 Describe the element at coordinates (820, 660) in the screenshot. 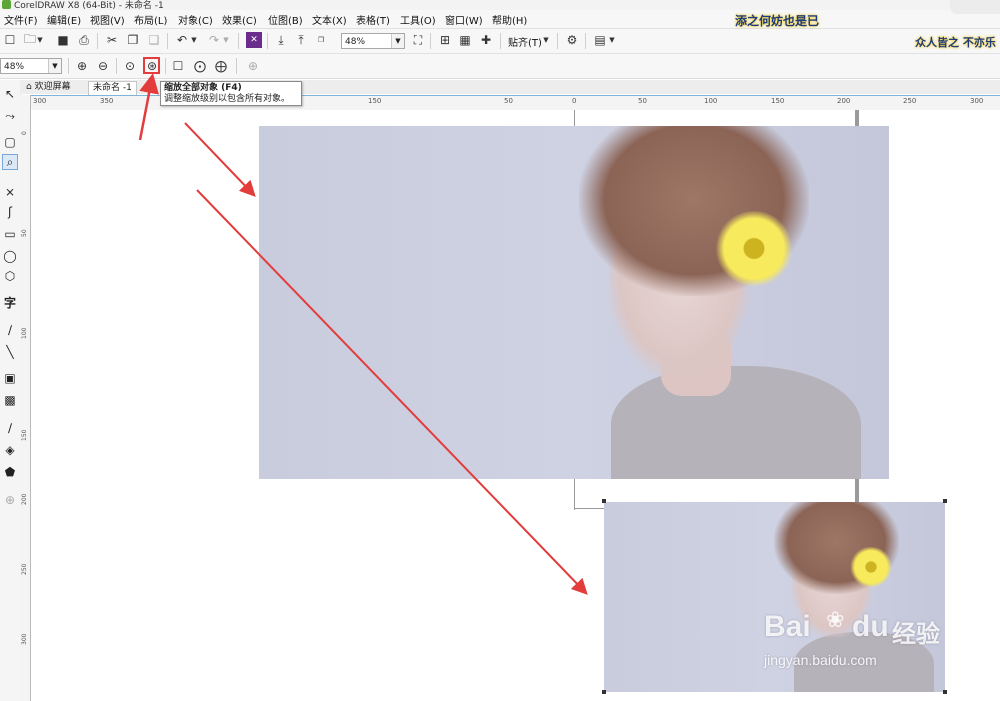

I see `watermark-url: jingyan.baidu.com` at that location.